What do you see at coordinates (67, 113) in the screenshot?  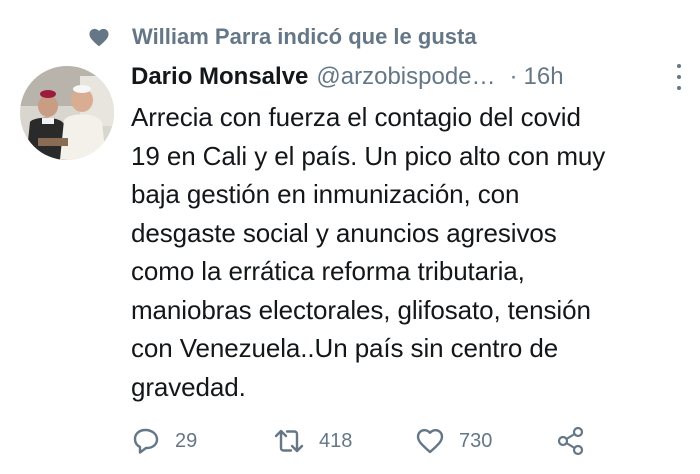 I see `avatar` at bounding box center [67, 113].